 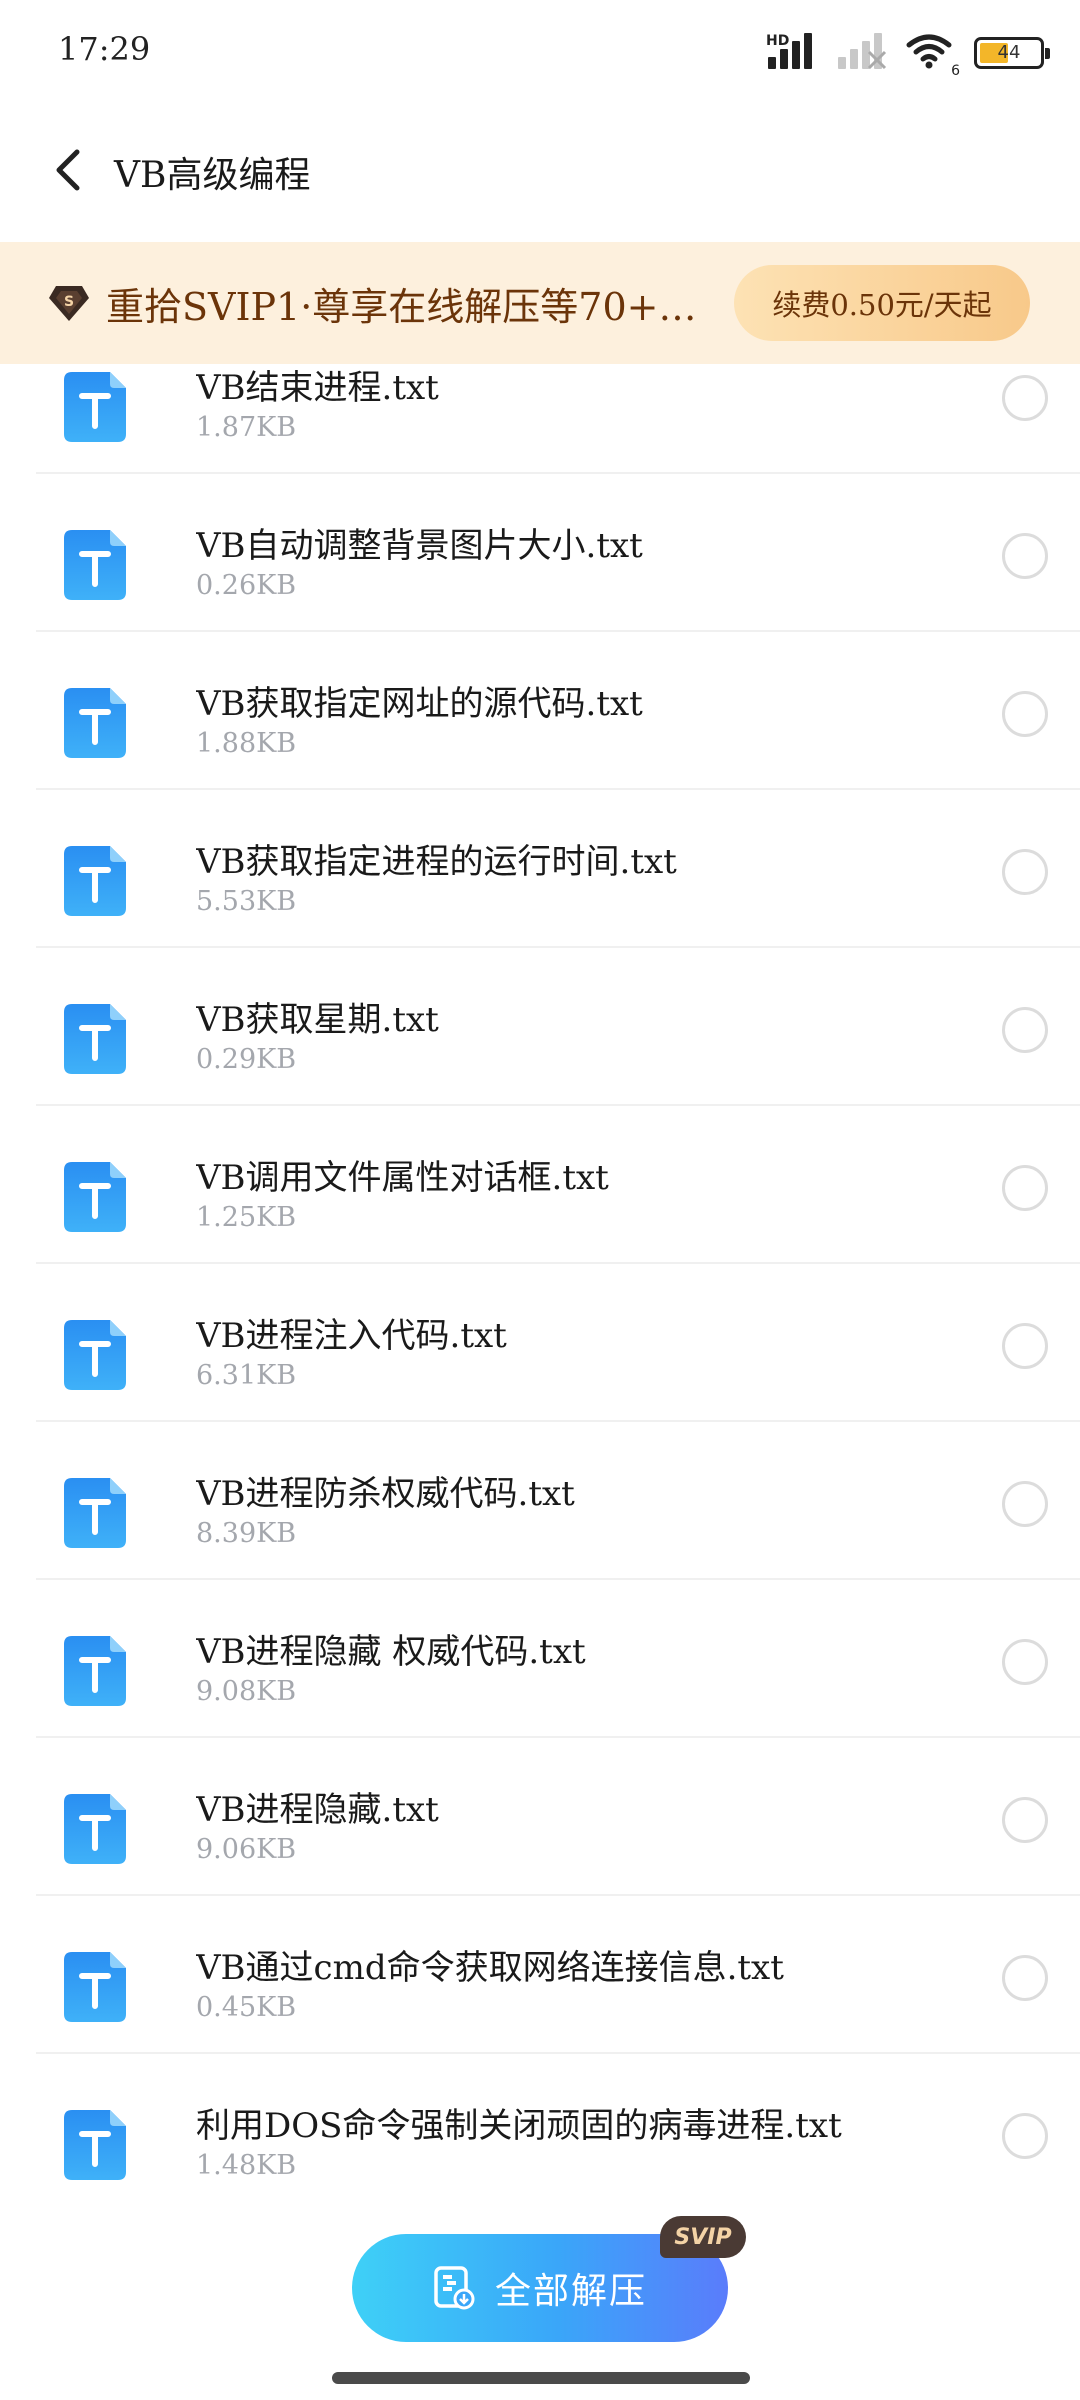 I want to click on renew-button: 续费0.50元/天起, so click(x=882, y=303).